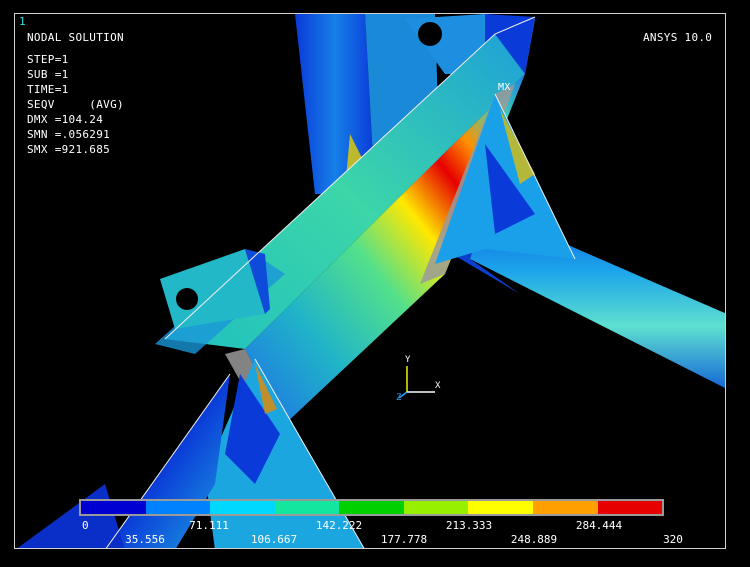 This screenshot has height=567, width=750. I want to click on legend-label-top: 142.222, so click(339, 525).